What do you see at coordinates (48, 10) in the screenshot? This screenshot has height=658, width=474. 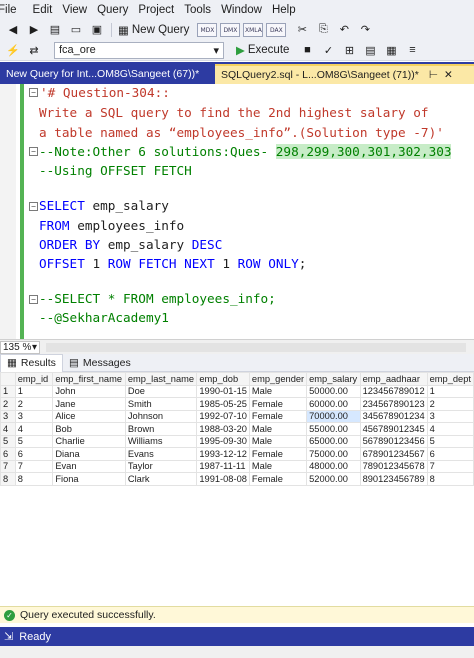 I see `menu-edit: Edit` at bounding box center [48, 10].